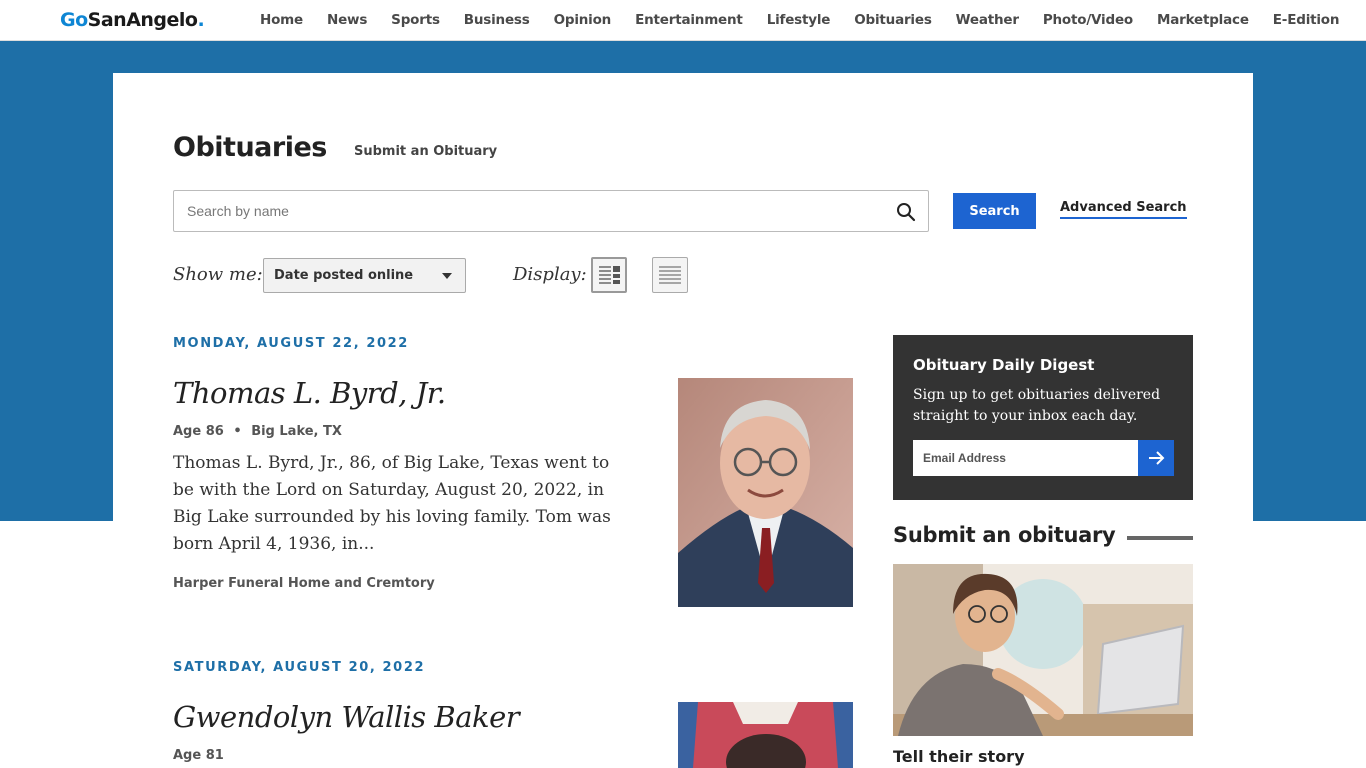 The image size is (1366, 768). I want to click on digest-title: Obituary Daily Digest, so click(1004, 365).